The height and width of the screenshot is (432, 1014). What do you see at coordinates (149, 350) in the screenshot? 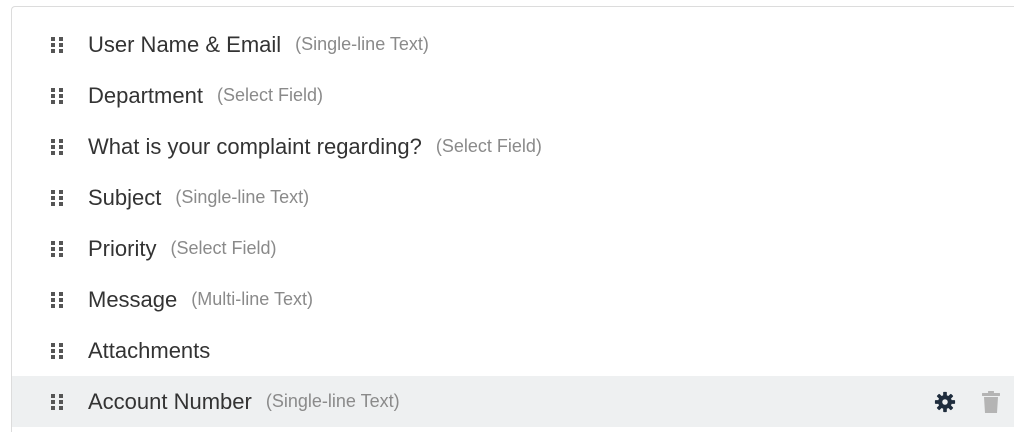
I see `field-label: Attachments` at bounding box center [149, 350].